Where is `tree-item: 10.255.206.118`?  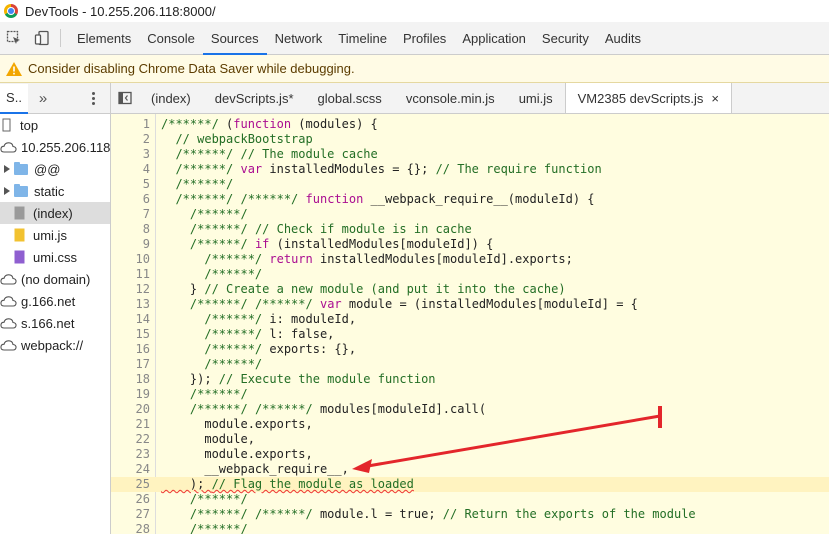 tree-item: 10.255.206.118 is located at coordinates (55, 147).